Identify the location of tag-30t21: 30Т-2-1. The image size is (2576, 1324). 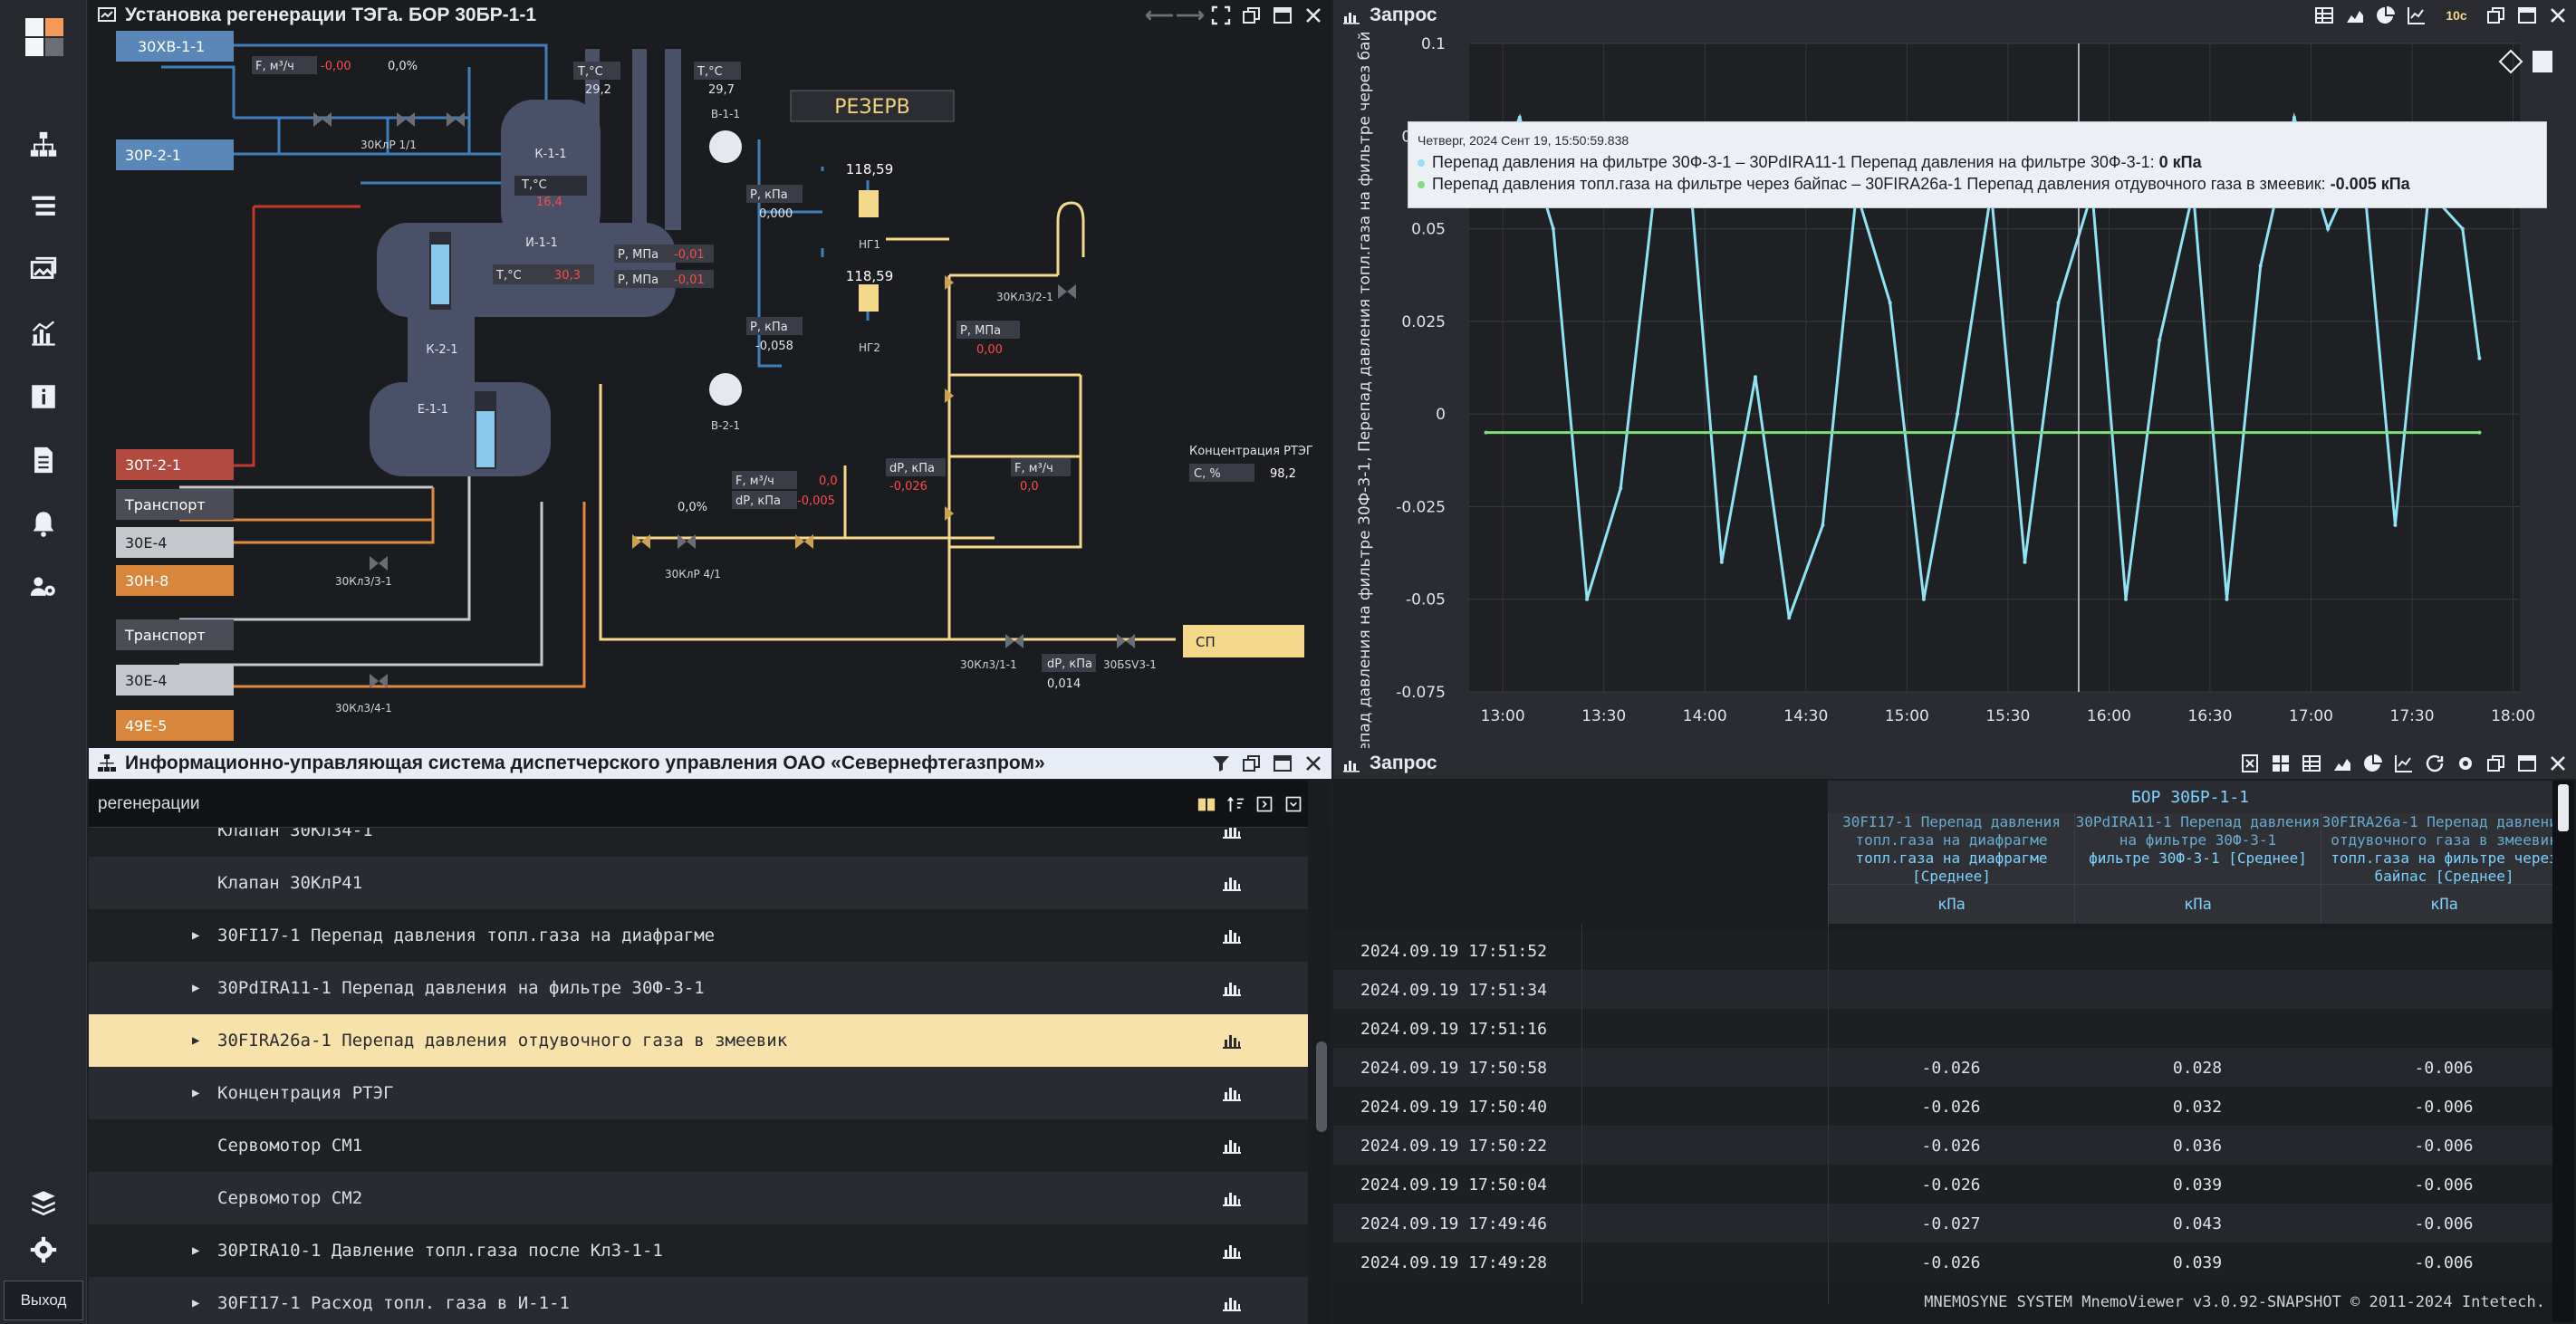
(153, 465).